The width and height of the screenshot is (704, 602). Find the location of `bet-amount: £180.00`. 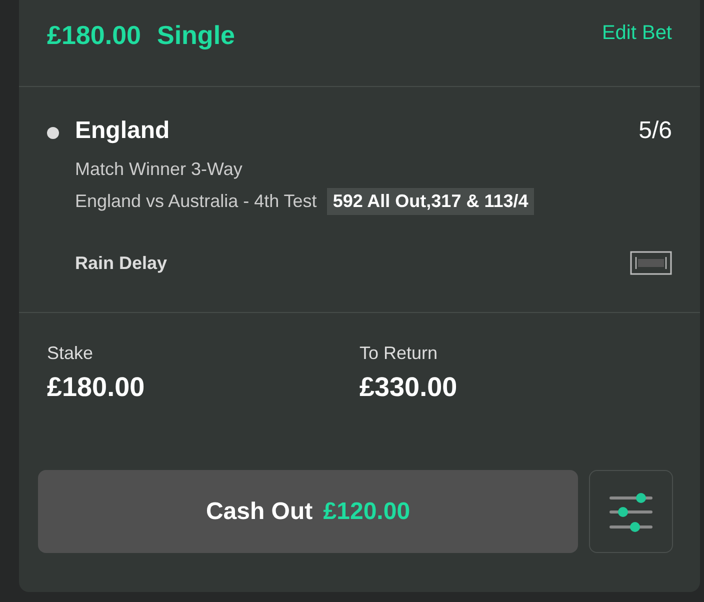

bet-amount: £180.00 is located at coordinates (94, 35).